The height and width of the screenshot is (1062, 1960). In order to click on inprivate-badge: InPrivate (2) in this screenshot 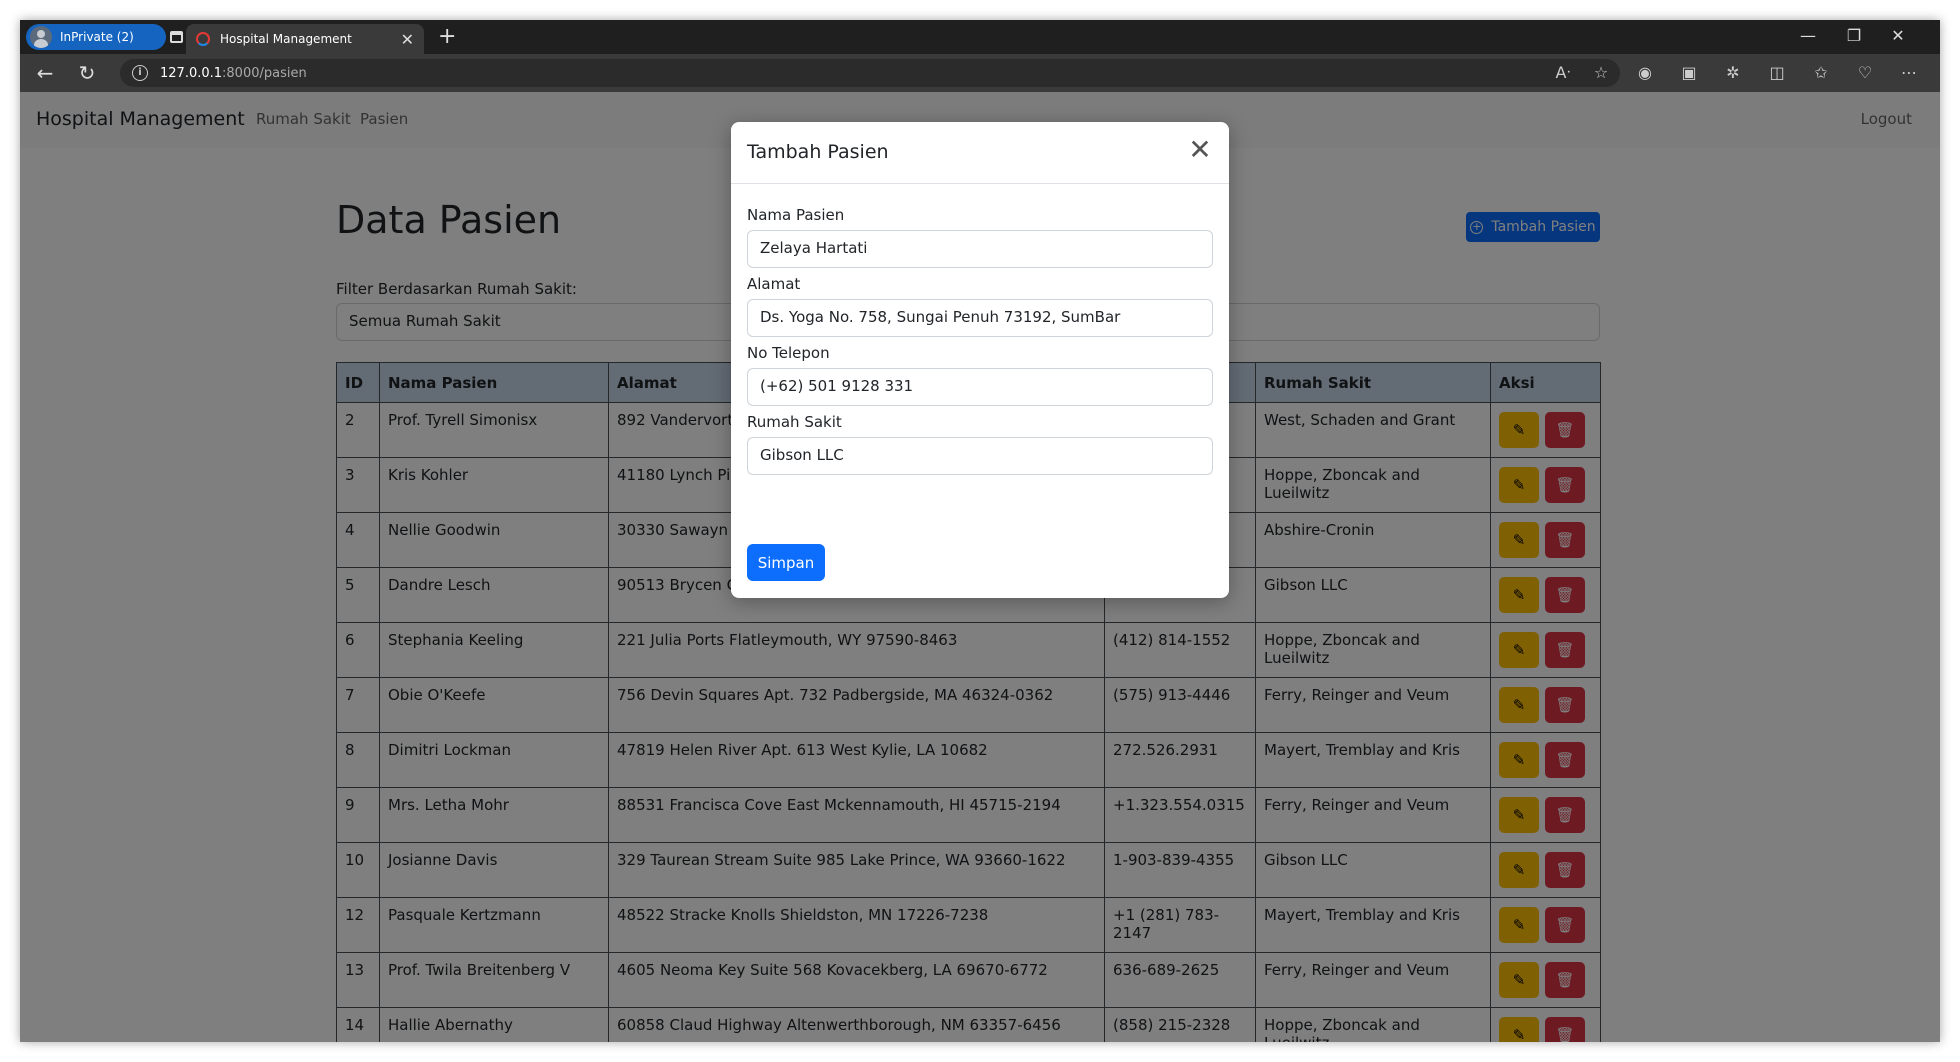, I will do `click(96, 37)`.